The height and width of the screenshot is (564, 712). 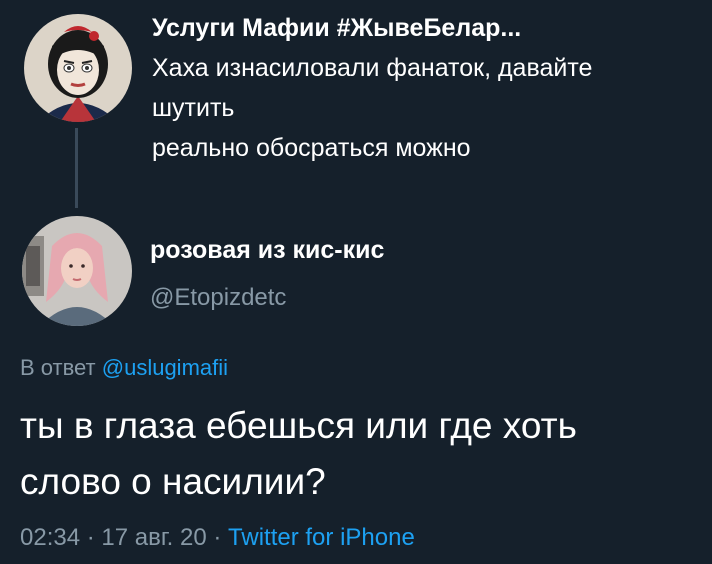 What do you see at coordinates (321, 537) in the screenshot?
I see `tweet-source-link: Twitter for iPhone` at bounding box center [321, 537].